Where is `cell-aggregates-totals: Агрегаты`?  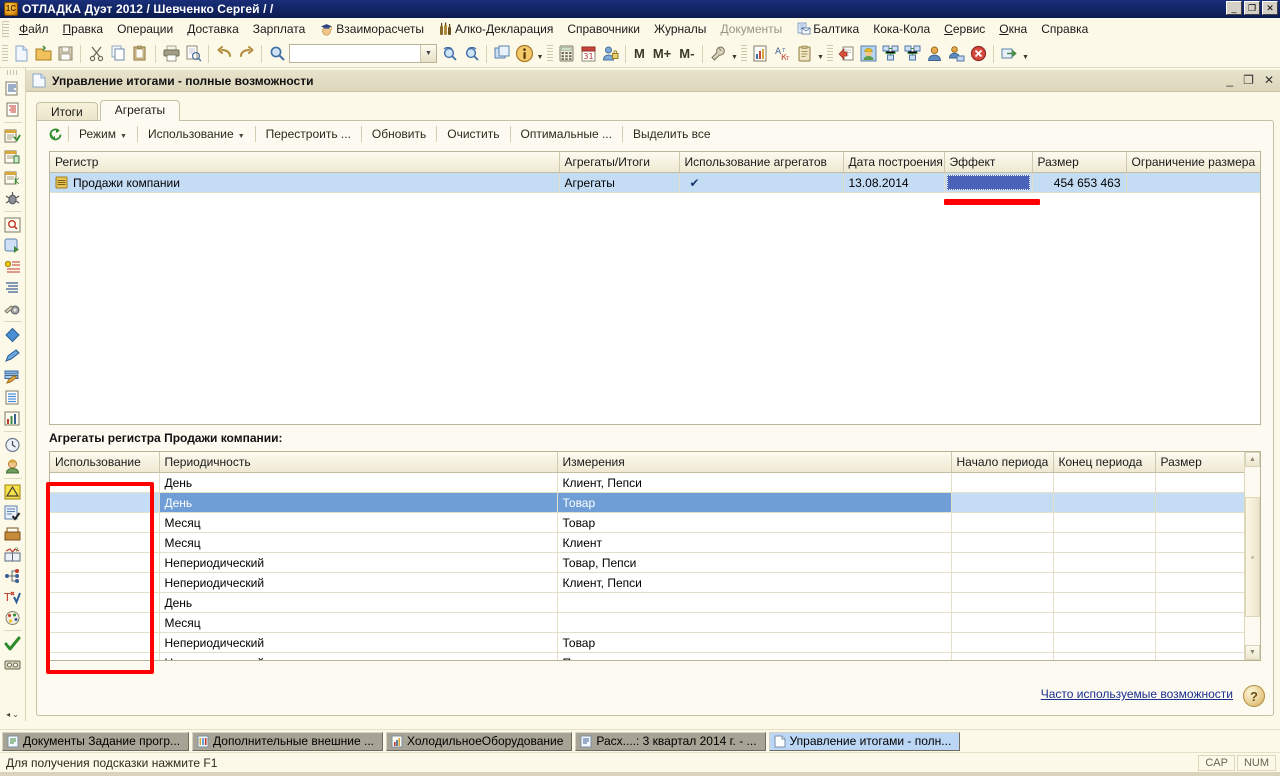
cell-aggregates-totals: Агрегаты is located at coordinates (619, 182).